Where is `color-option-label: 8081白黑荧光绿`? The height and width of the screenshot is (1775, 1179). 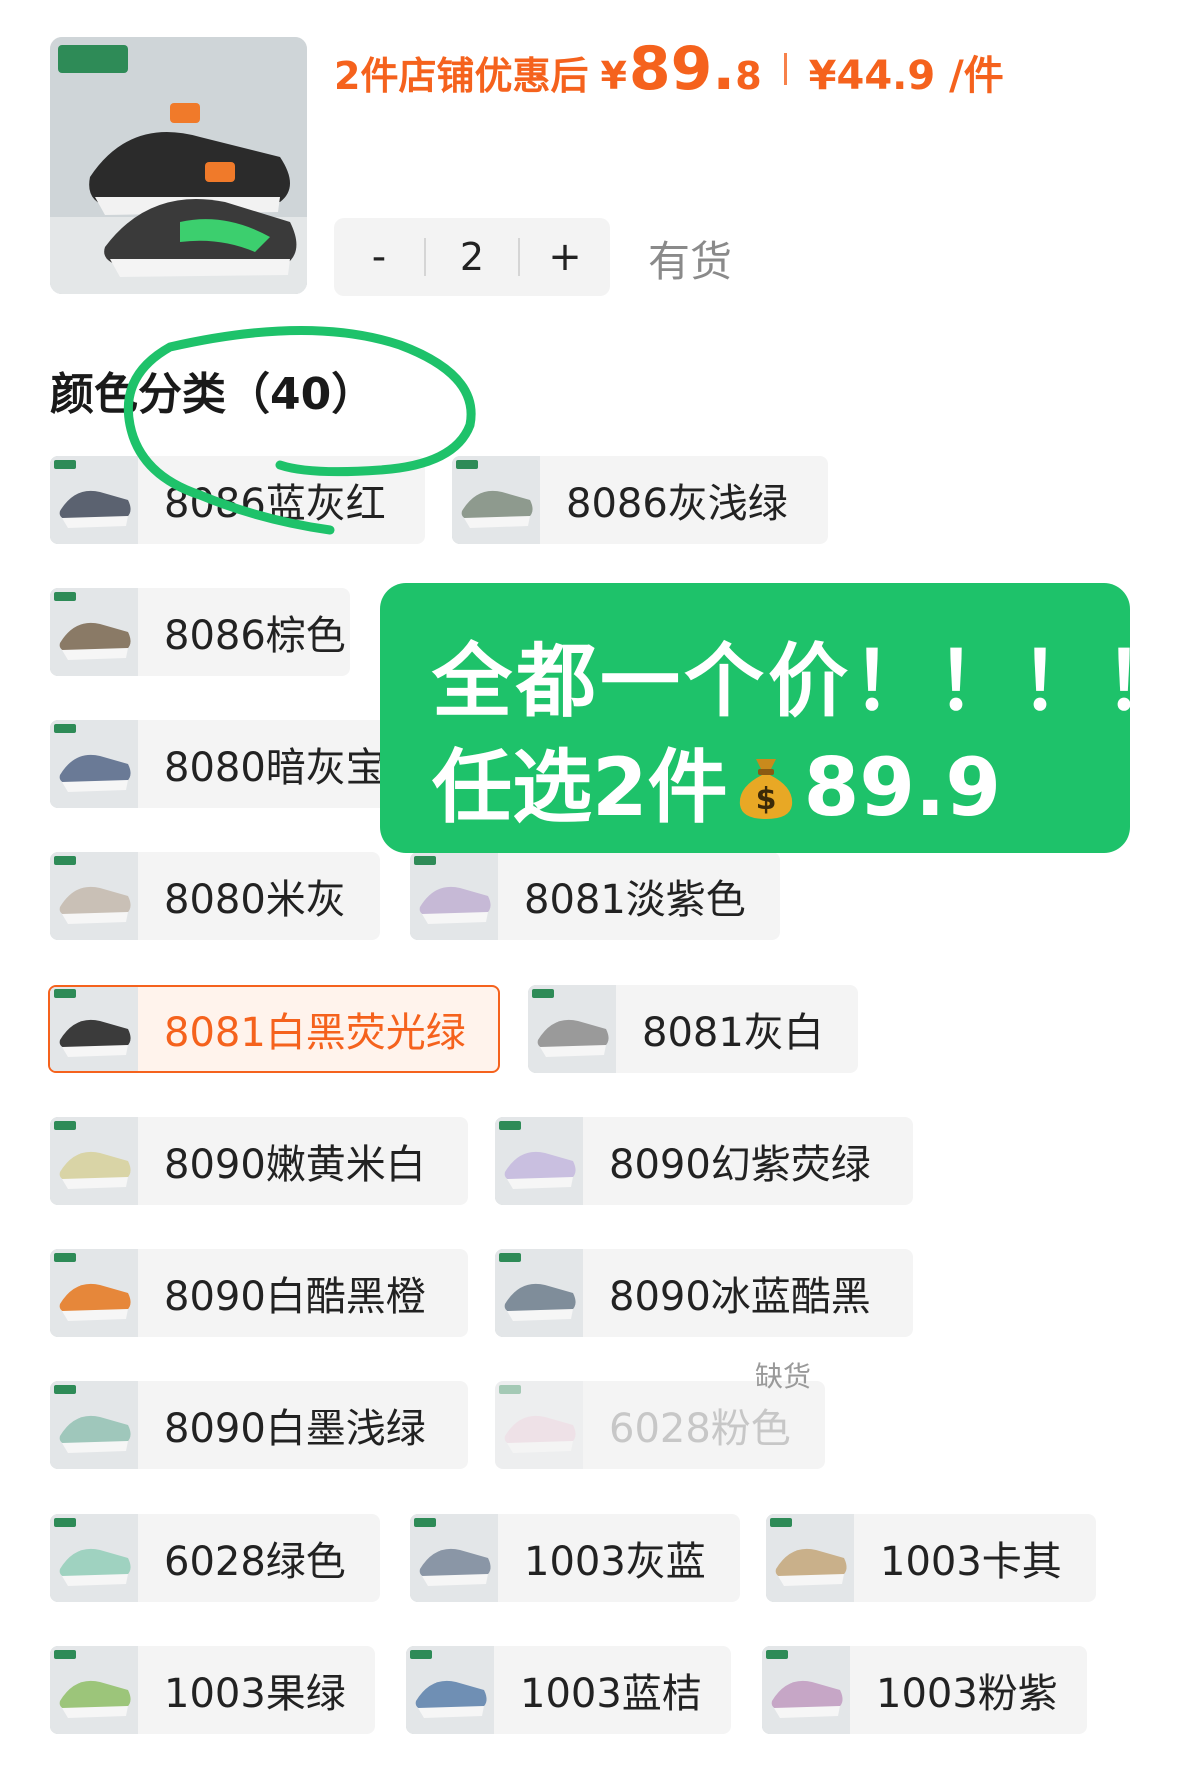 color-option-label: 8081白黑荧光绿 is located at coordinates (315, 1033).